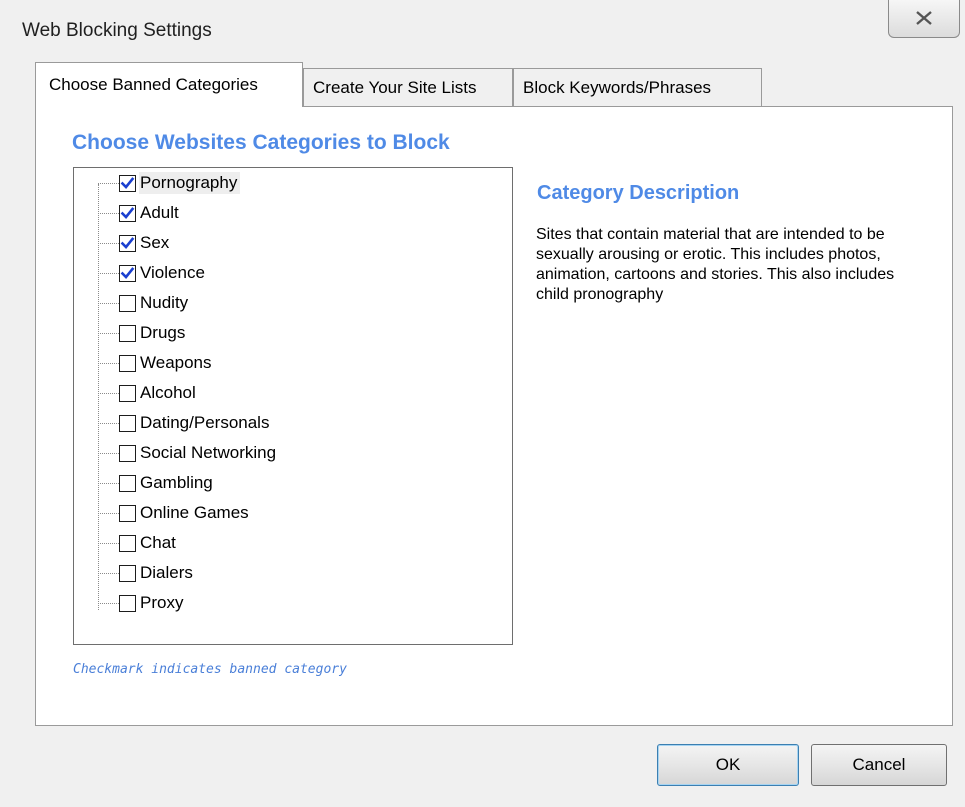 This screenshot has height=807, width=965. What do you see at coordinates (168, 392) in the screenshot?
I see `category-label: Alcohol` at bounding box center [168, 392].